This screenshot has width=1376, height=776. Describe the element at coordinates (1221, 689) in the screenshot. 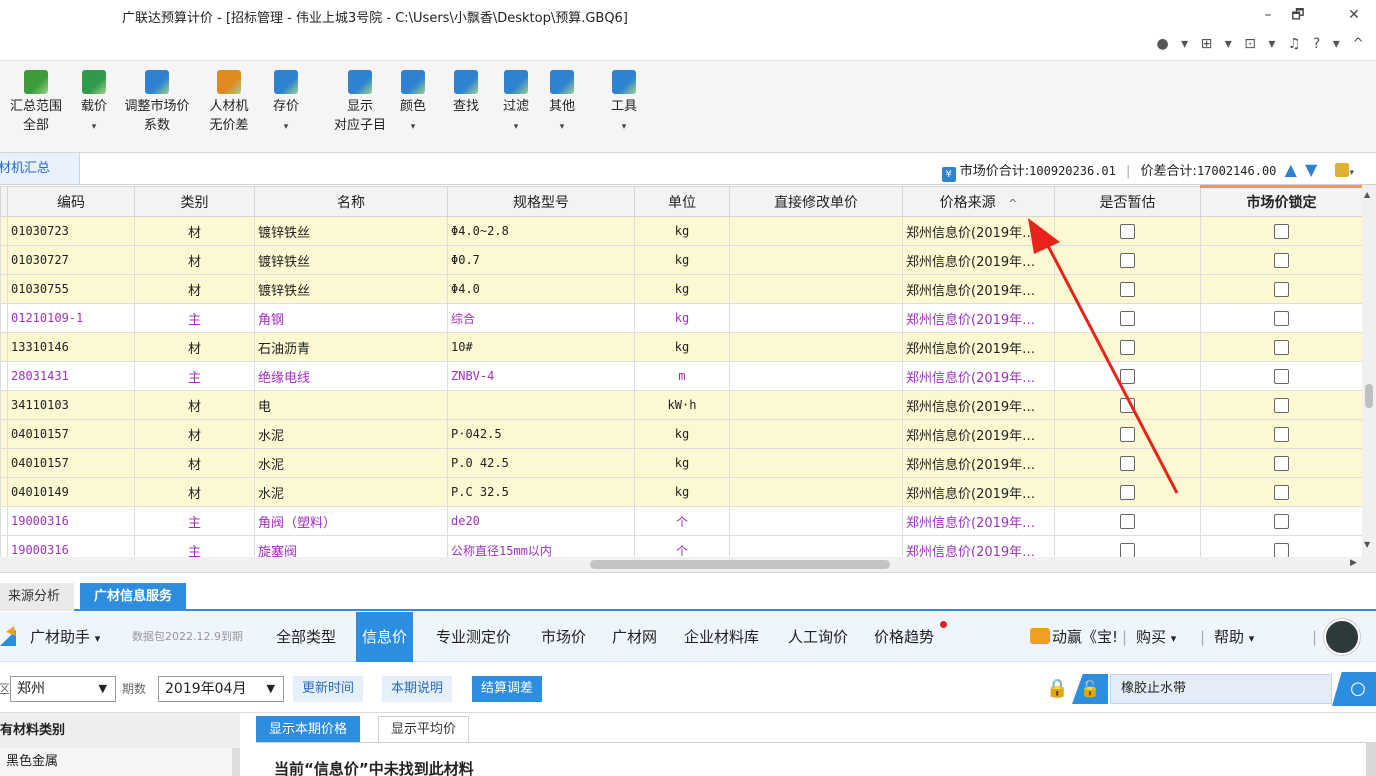

I see `material-search-input: 橡胶止水带` at that location.